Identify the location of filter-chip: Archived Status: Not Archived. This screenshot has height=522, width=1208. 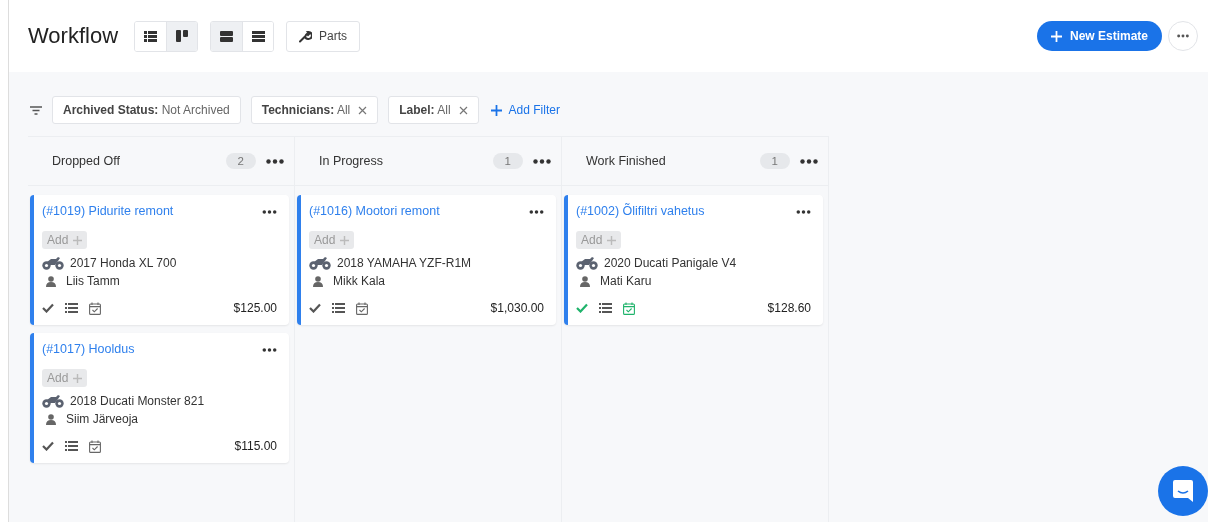
(146, 110).